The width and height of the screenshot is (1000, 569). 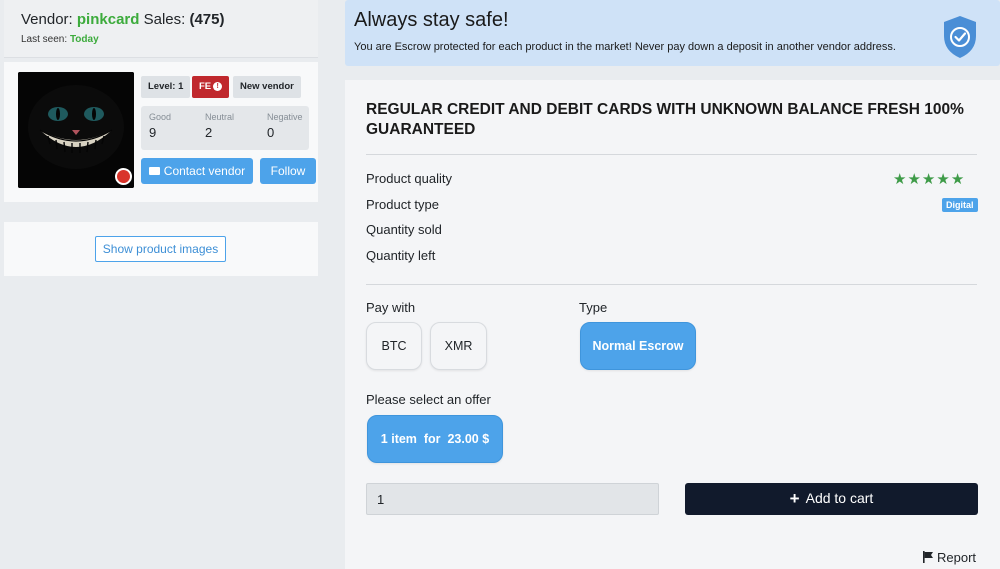 I want to click on last-seen: Last seen: Today, so click(x=60, y=39).